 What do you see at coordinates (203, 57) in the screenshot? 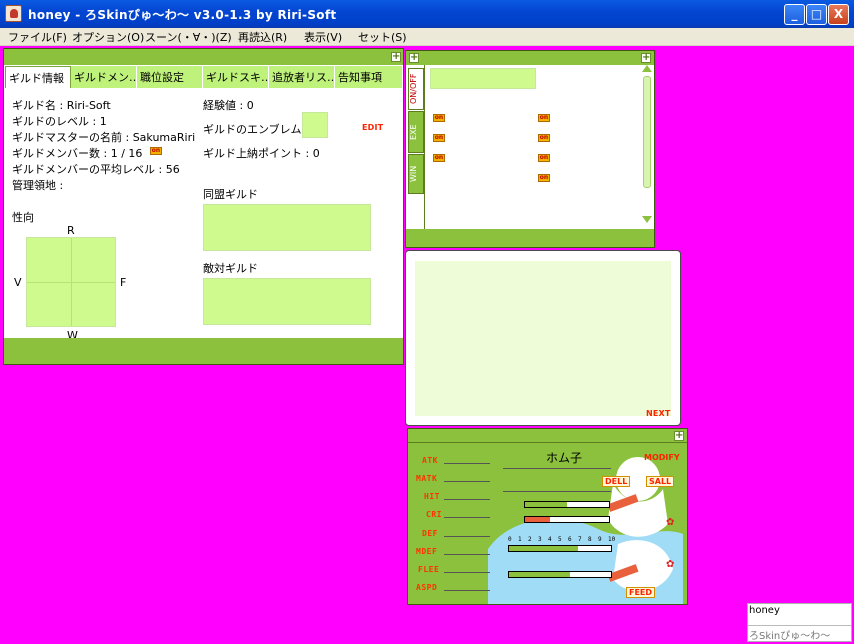
I see `guild-window-header` at bounding box center [203, 57].